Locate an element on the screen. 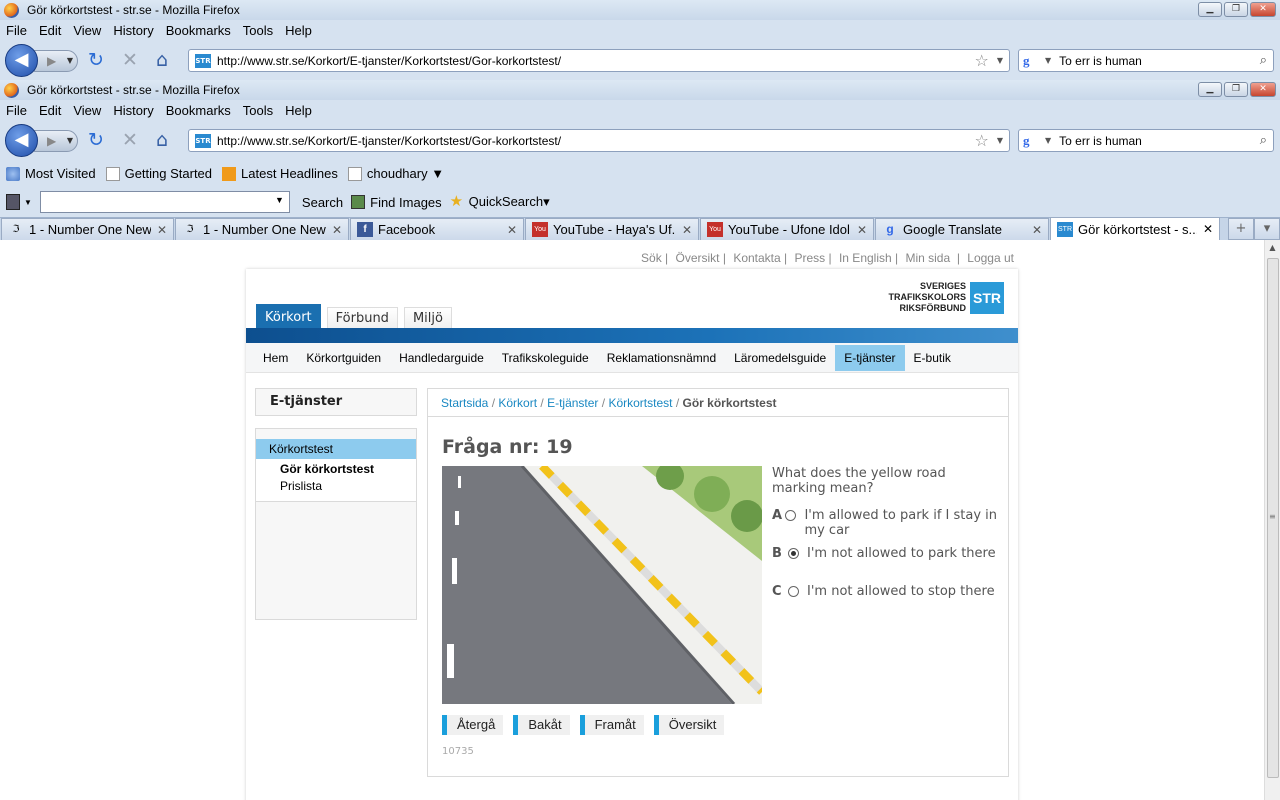 This screenshot has height=800, width=1280. tab-gor-korkortstest: STR Gör körkortstest - s... ✕ is located at coordinates (1135, 228).